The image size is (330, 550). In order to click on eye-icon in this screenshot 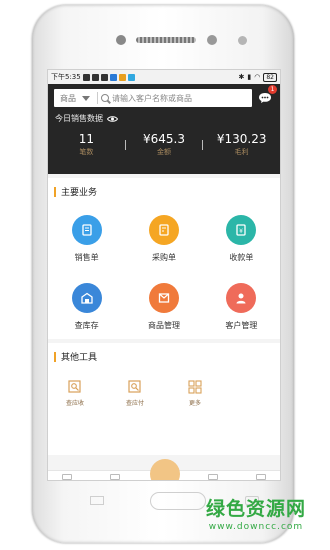, I will do `click(112, 119)`.